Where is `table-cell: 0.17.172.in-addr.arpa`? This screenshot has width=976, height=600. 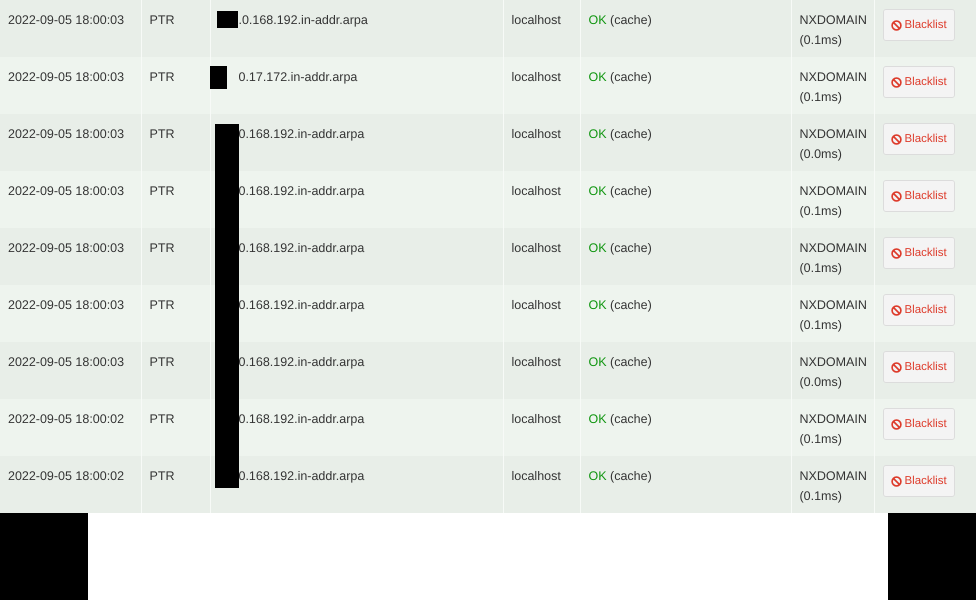 table-cell: 0.17.172.in-addr.arpa is located at coordinates (356, 85).